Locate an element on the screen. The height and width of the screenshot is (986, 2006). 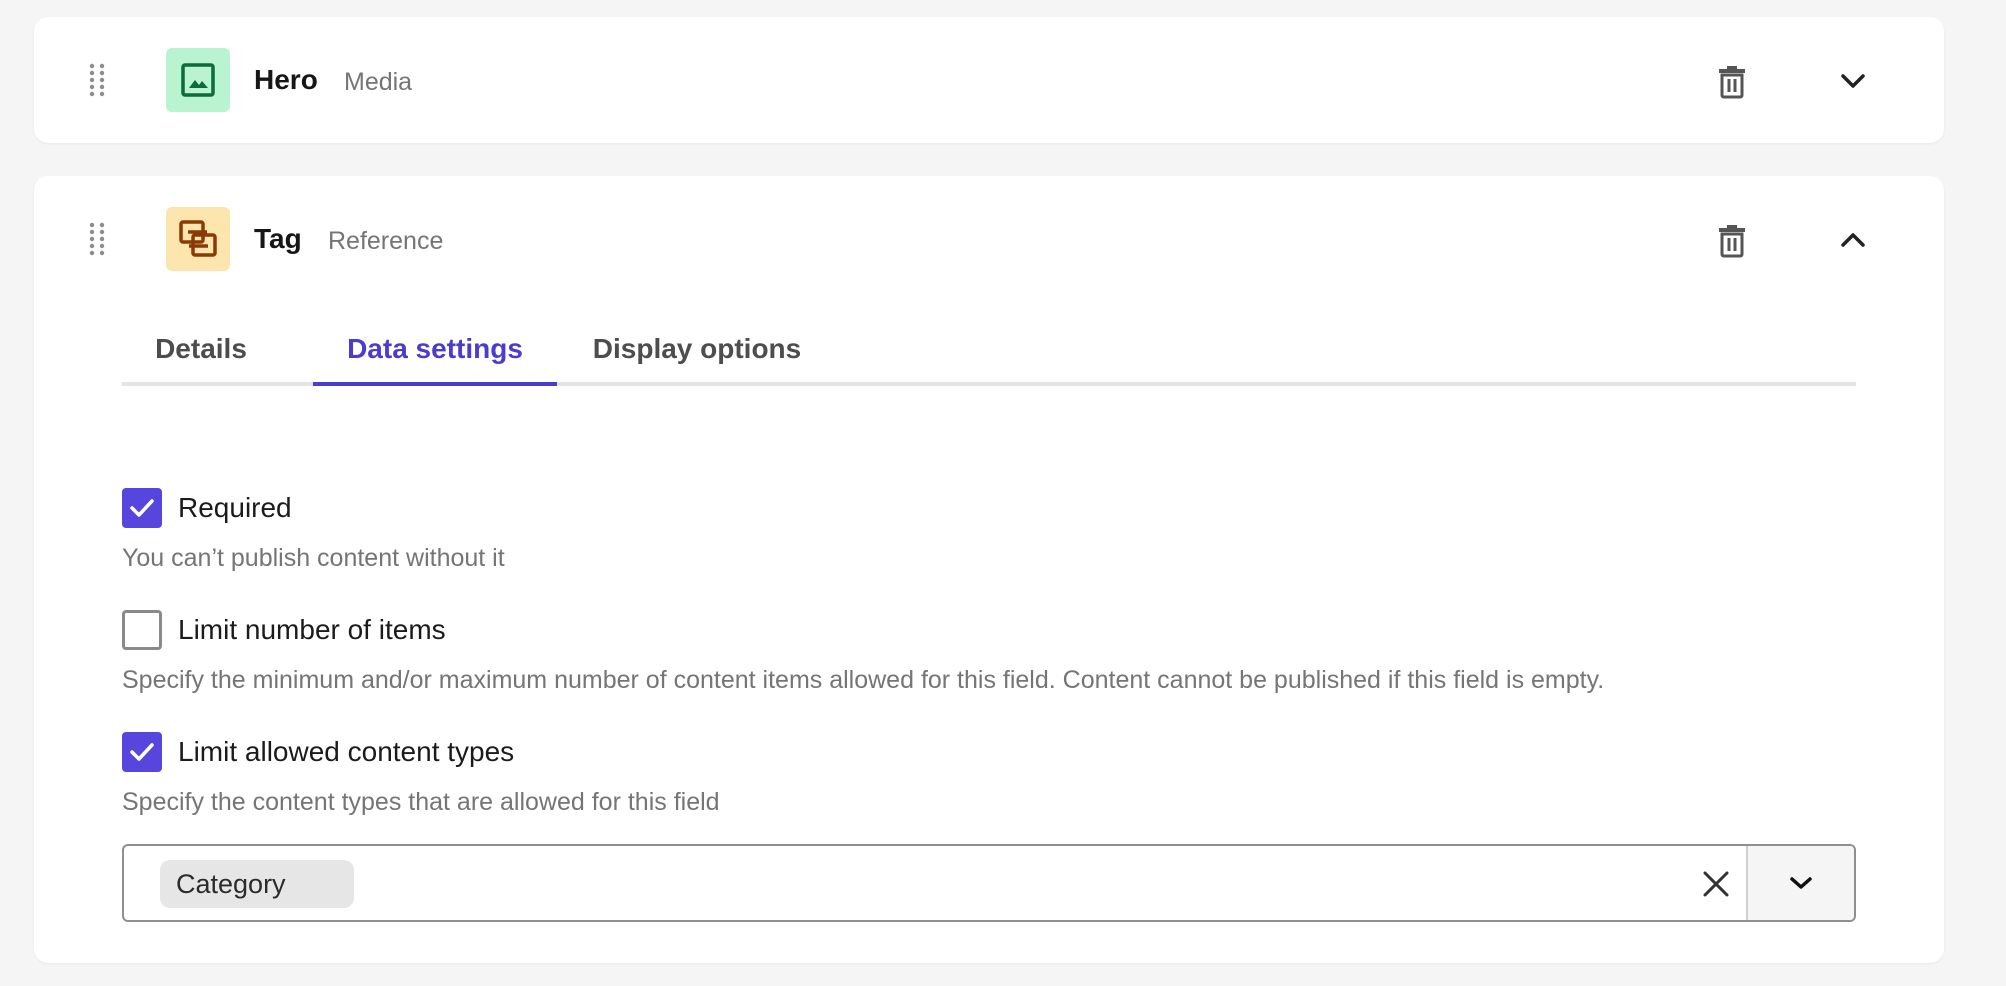
field-card-hero: Hero Media is located at coordinates (989, 80).